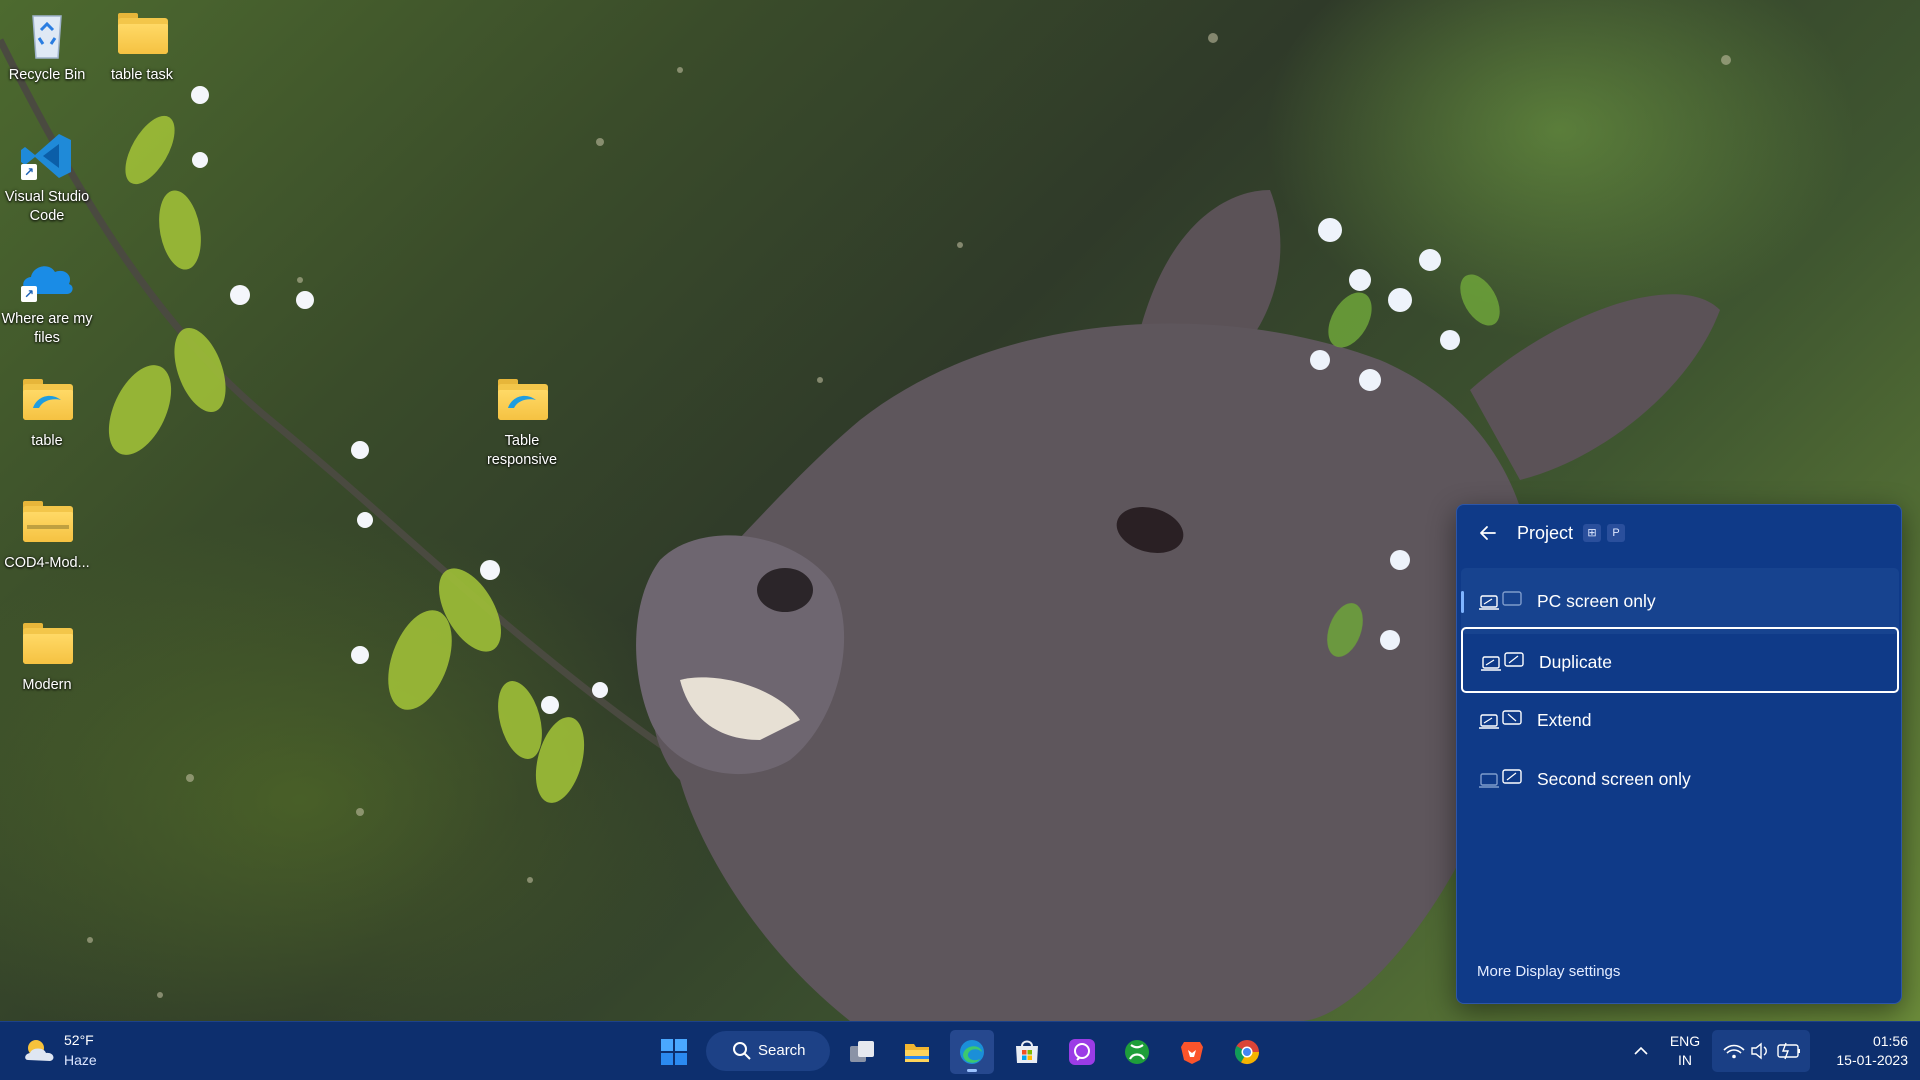  What do you see at coordinates (1616, 533) in the screenshot?
I see `p-key-badge: P` at bounding box center [1616, 533].